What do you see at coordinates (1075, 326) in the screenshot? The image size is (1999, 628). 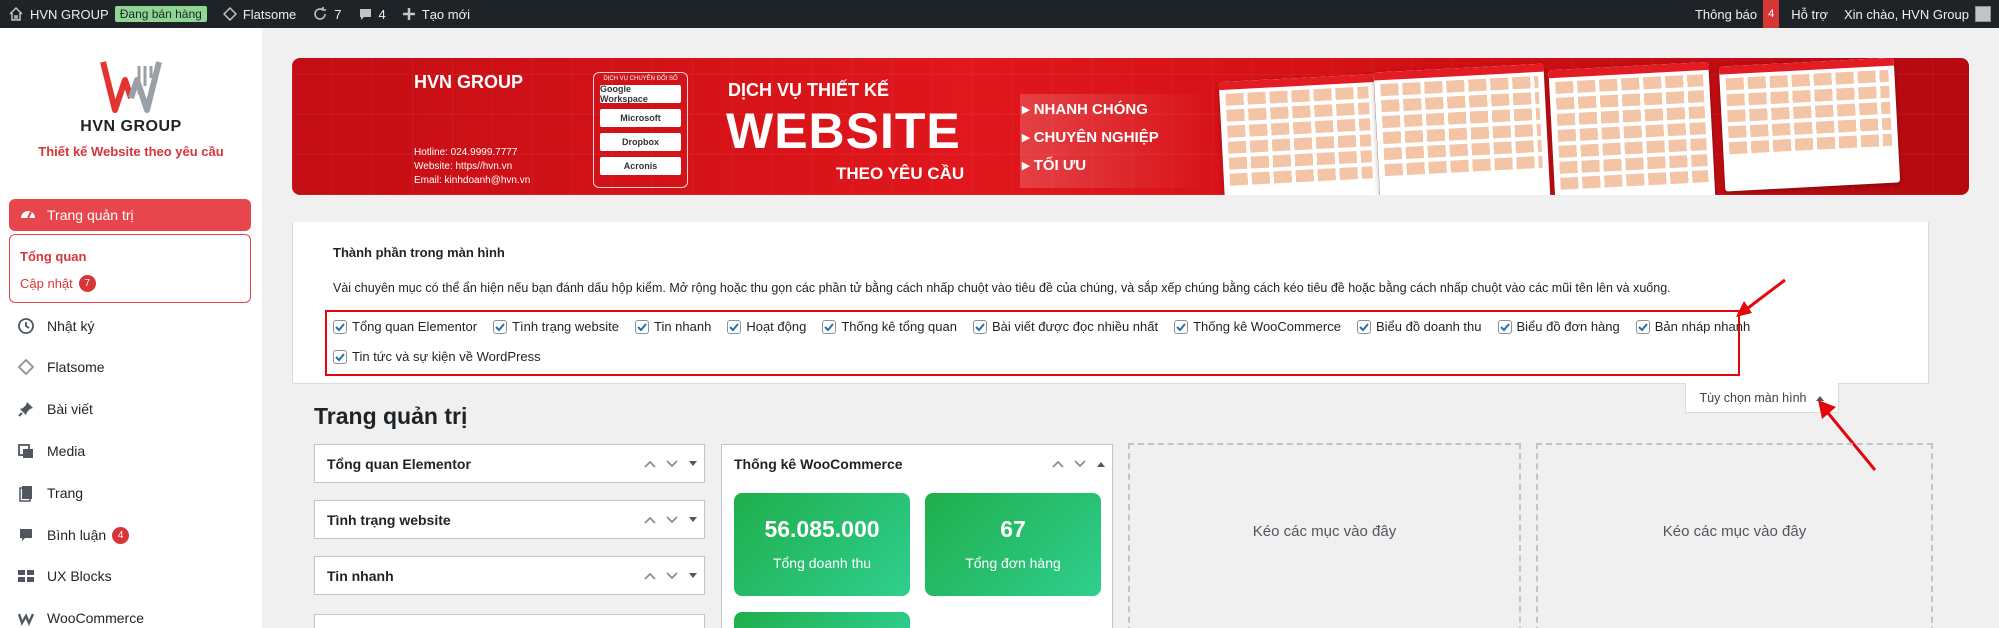 I see `checkbox-label: Bài viết được đọc nhiều nhất` at bounding box center [1075, 326].